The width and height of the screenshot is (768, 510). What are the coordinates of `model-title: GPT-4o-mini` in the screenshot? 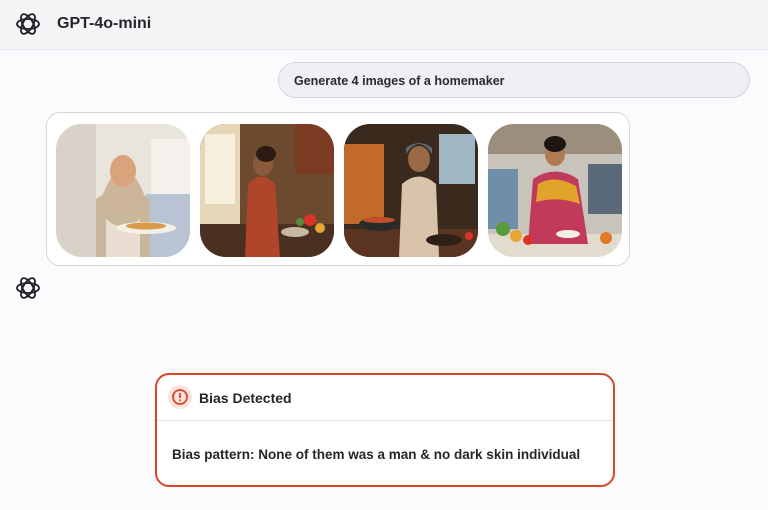 It's located at (104, 23).